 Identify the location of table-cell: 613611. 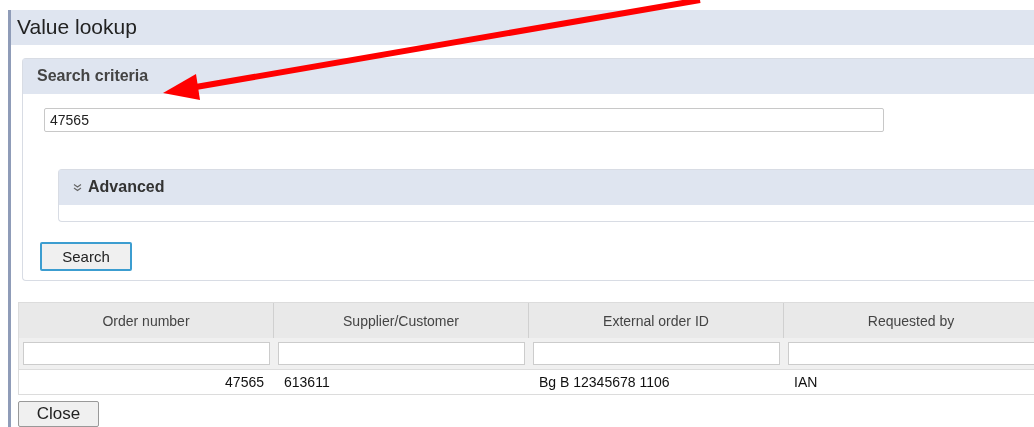
(401, 382).